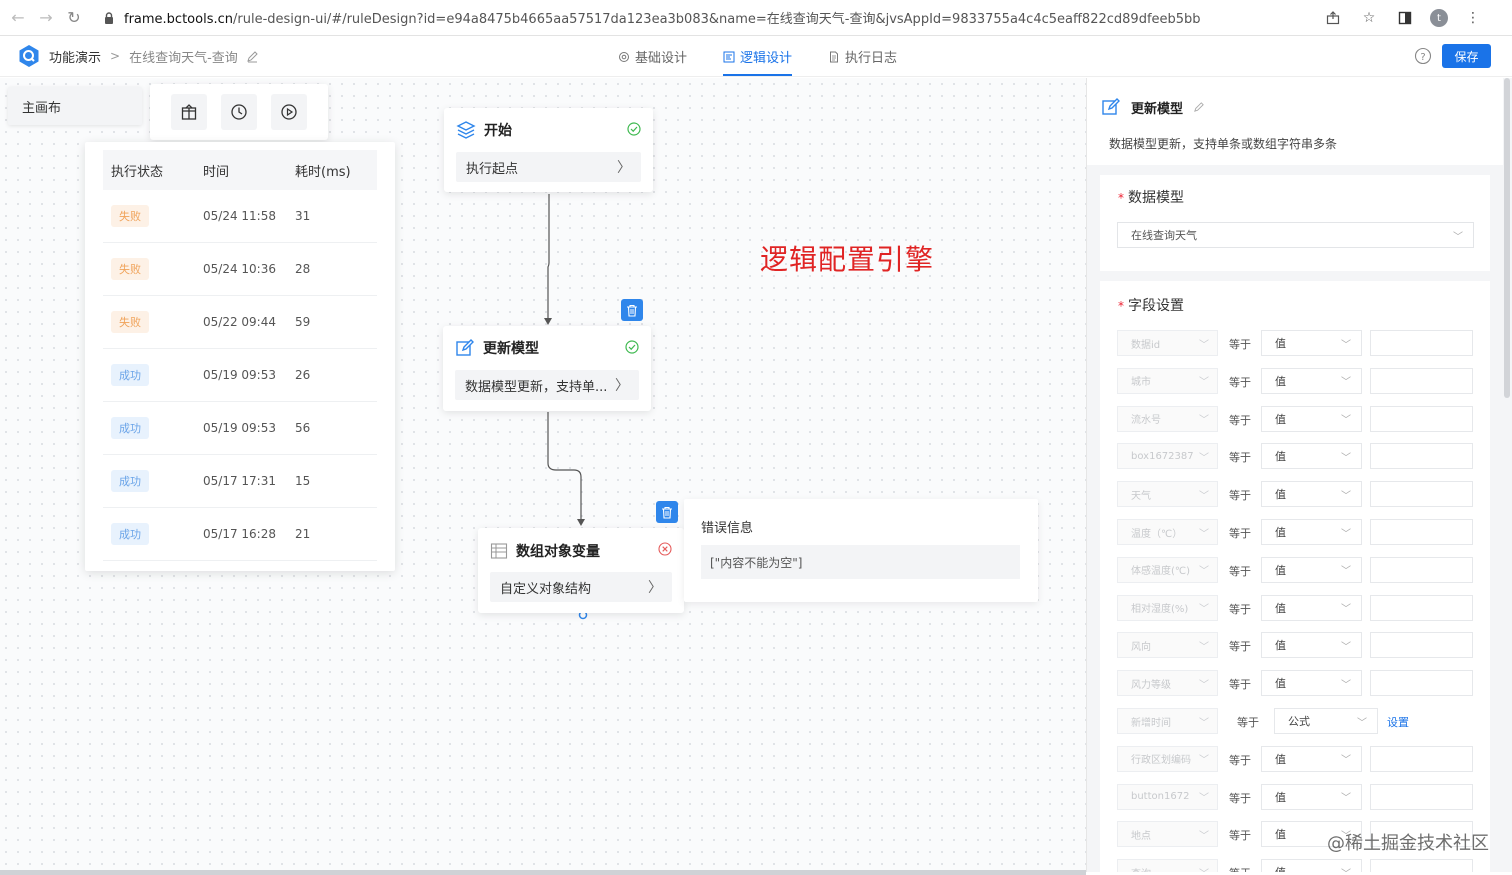 The image size is (1512, 875). I want to click on data-model-select: 在线查询天气 ﹀, so click(1295, 235).